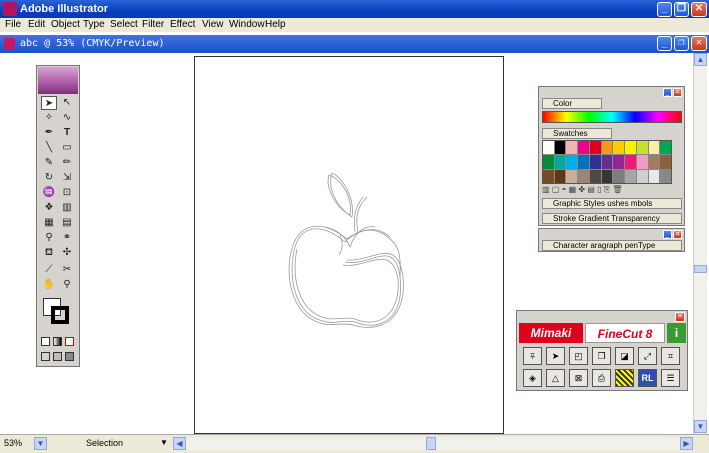  What do you see at coordinates (532, 378) in the screenshot?
I see `frame-icon: ◈` at bounding box center [532, 378].